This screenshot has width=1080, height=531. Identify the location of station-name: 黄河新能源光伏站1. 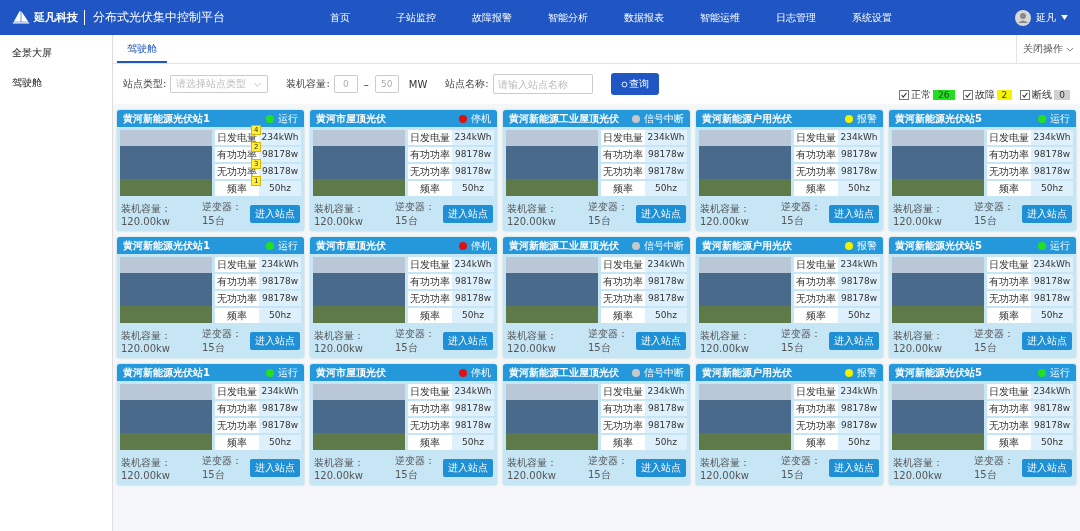
(167, 118).